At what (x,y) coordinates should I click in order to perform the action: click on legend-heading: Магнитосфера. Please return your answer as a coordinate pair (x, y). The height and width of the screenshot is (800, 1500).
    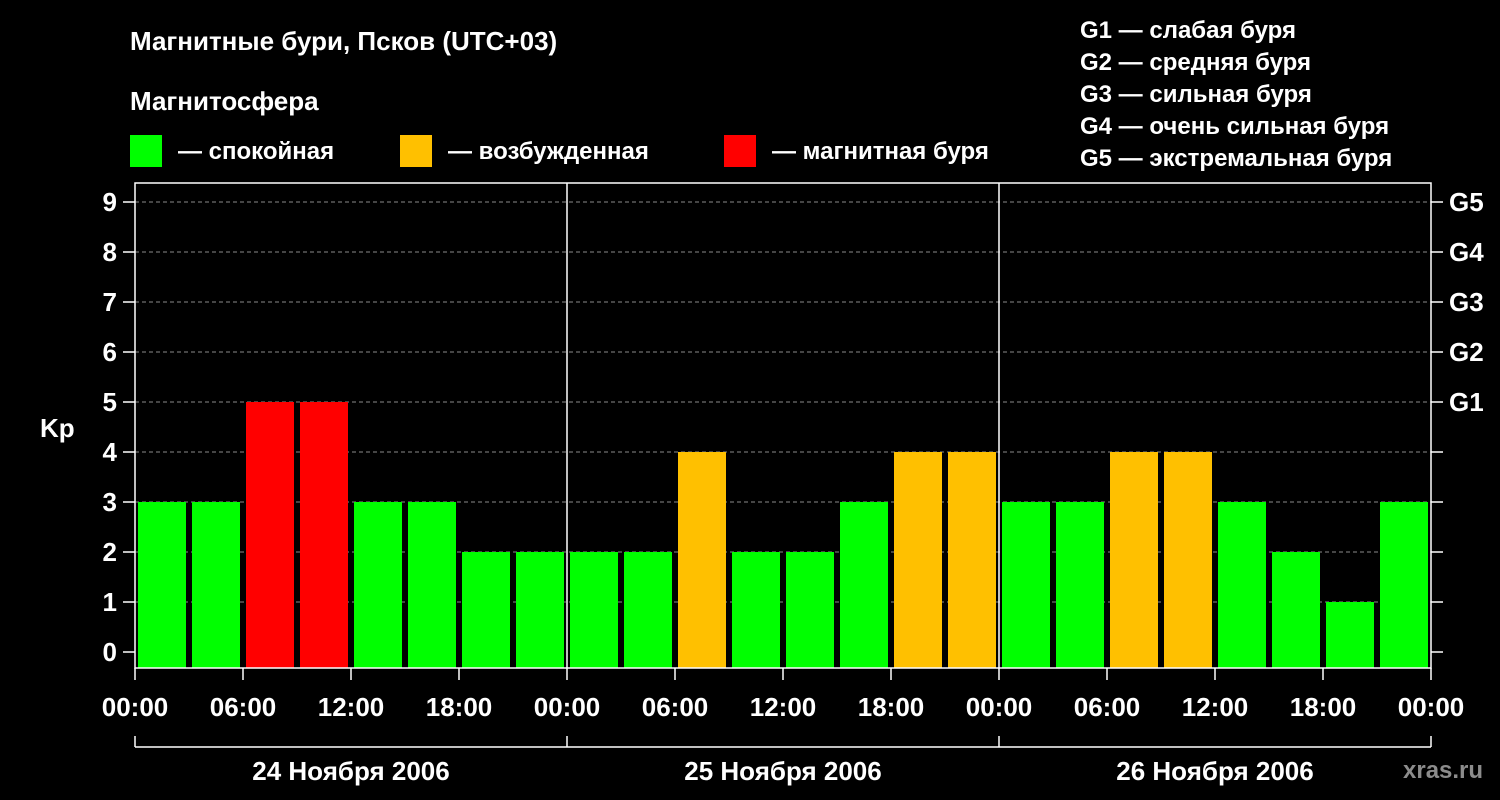
    Looking at the image, I should click on (224, 101).